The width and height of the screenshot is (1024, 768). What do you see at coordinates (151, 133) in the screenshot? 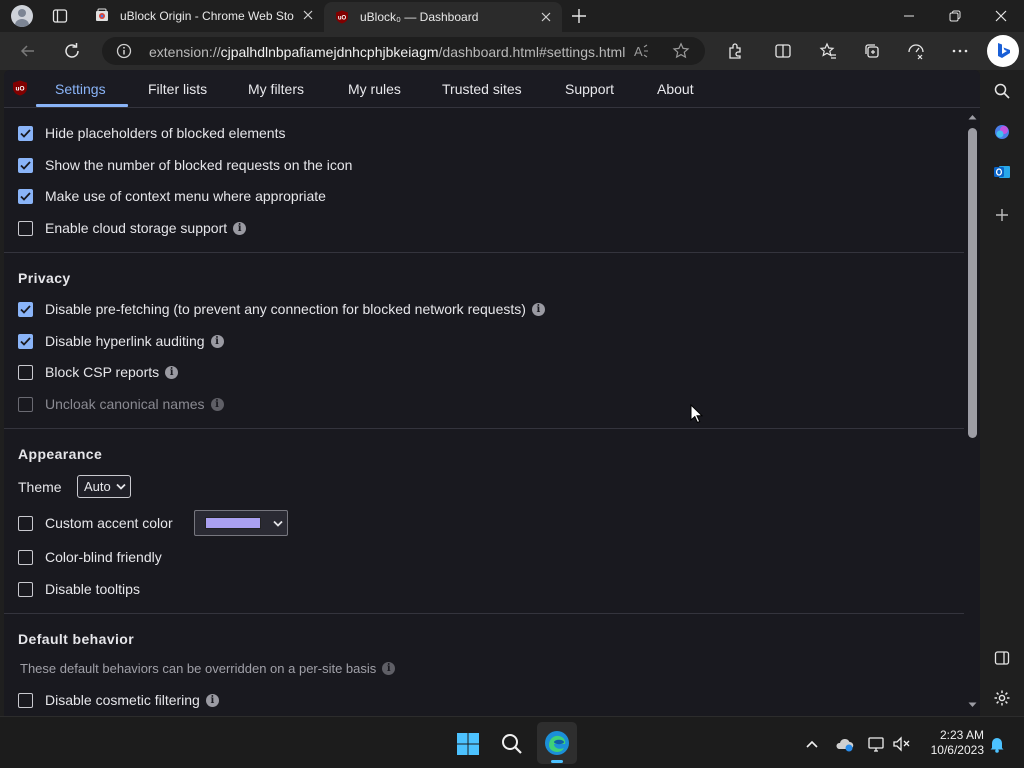
I see `option-hide-placeholders: Hide placeholders of blocked elements` at bounding box center [151, 133].